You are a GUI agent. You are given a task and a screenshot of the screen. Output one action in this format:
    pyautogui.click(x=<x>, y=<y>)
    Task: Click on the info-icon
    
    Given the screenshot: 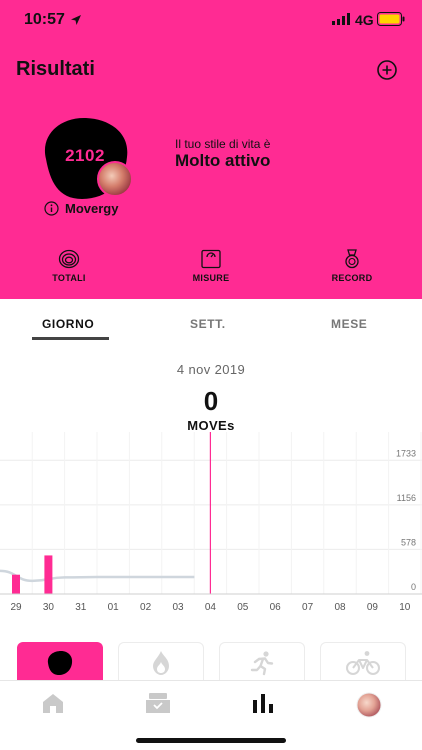 What is the action you would take?
    pyautogui.click(x=51, y=208)
    